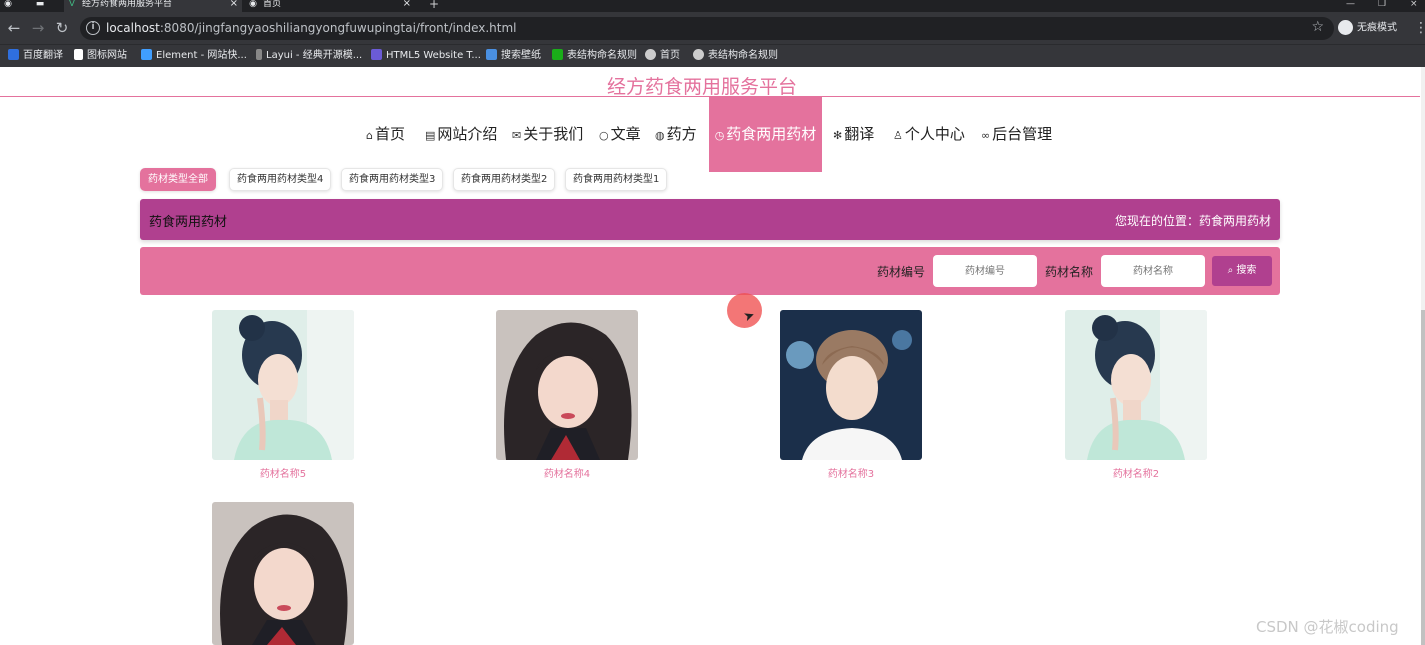 This screenshot has width=1425, height=645. I want to click on nav-item-prescriptions: ◍ 药方, so click(676, 134).